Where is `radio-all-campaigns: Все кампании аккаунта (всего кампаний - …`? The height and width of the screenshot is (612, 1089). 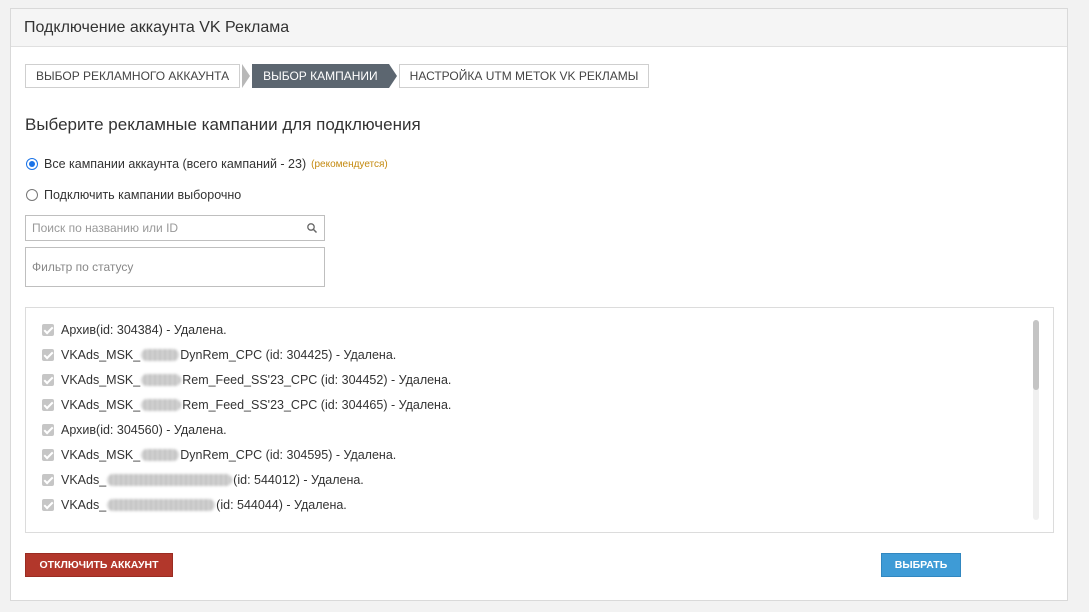 radio-all-campaigns: Все кампании аккаунта (всего кампаний - … is located at coordinates (207, 164).